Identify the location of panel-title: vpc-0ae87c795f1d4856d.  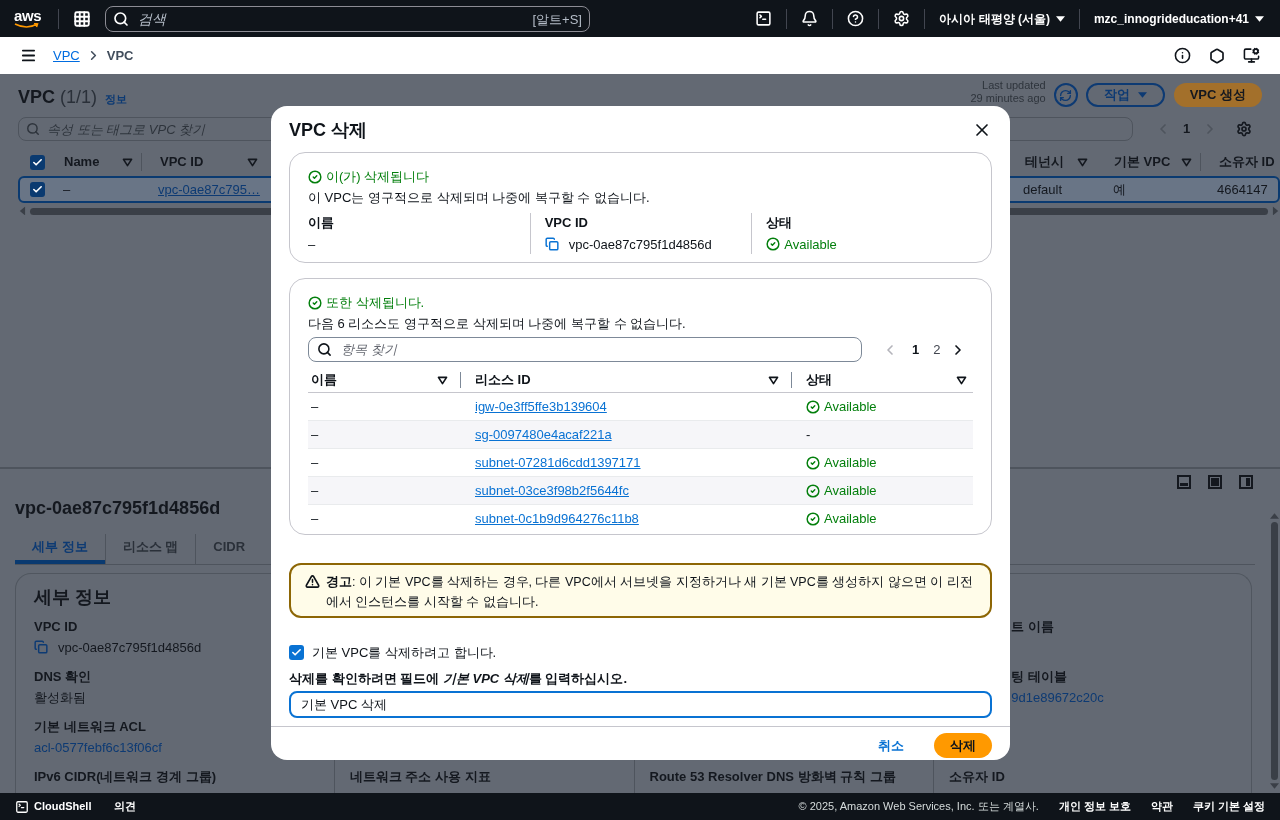
(118, 508).